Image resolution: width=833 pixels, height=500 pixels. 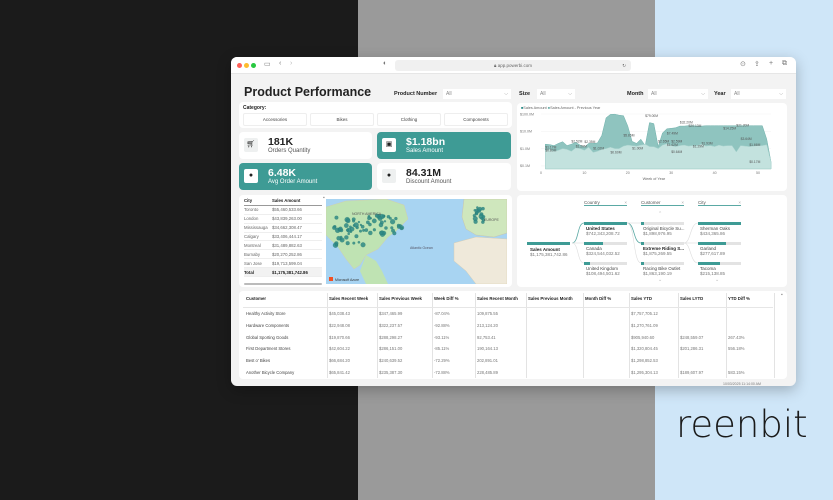 I want to click on forward-icon: ›, so click(x=291, y=63).